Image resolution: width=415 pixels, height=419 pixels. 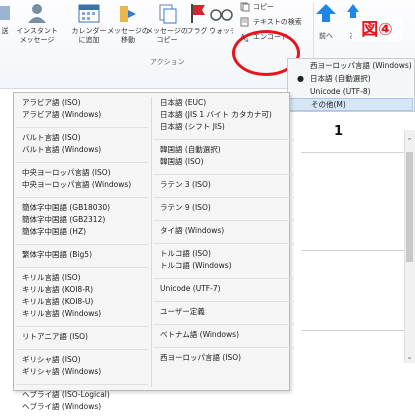 I want to click on send-button: 送, so click(x=6, y=19).